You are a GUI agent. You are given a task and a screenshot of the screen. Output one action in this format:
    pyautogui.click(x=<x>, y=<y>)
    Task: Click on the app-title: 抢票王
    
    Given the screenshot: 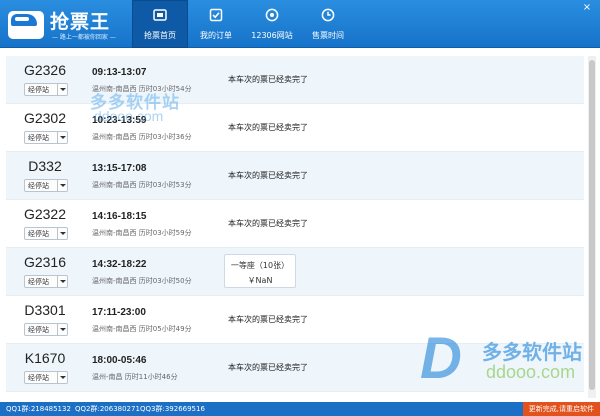 What is the action you would take?
    pyautogui.click(x=80, y=22)
    